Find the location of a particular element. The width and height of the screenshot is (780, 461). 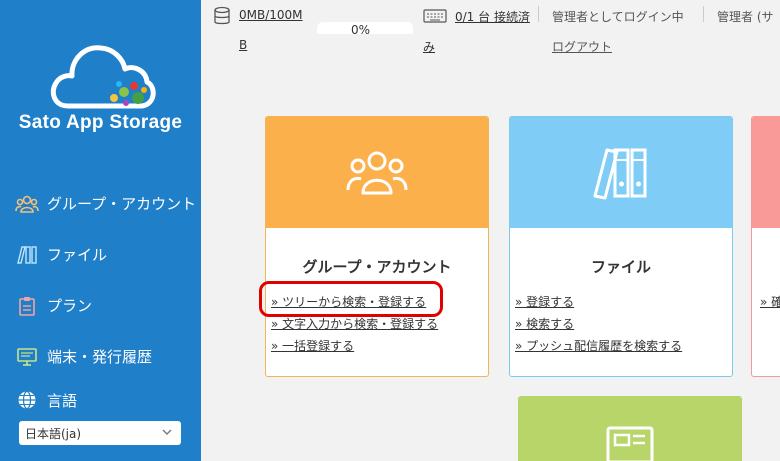

device-icon is located at coordinates (27, 357).